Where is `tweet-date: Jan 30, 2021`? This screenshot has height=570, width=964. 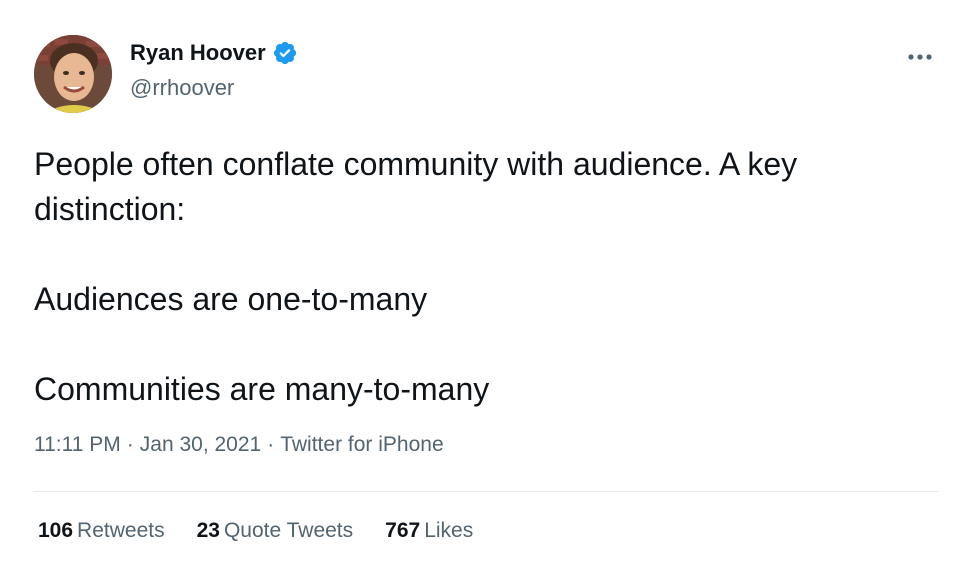
tweet-date: Jan 30, 2021 is located at coordinates (200, 444).